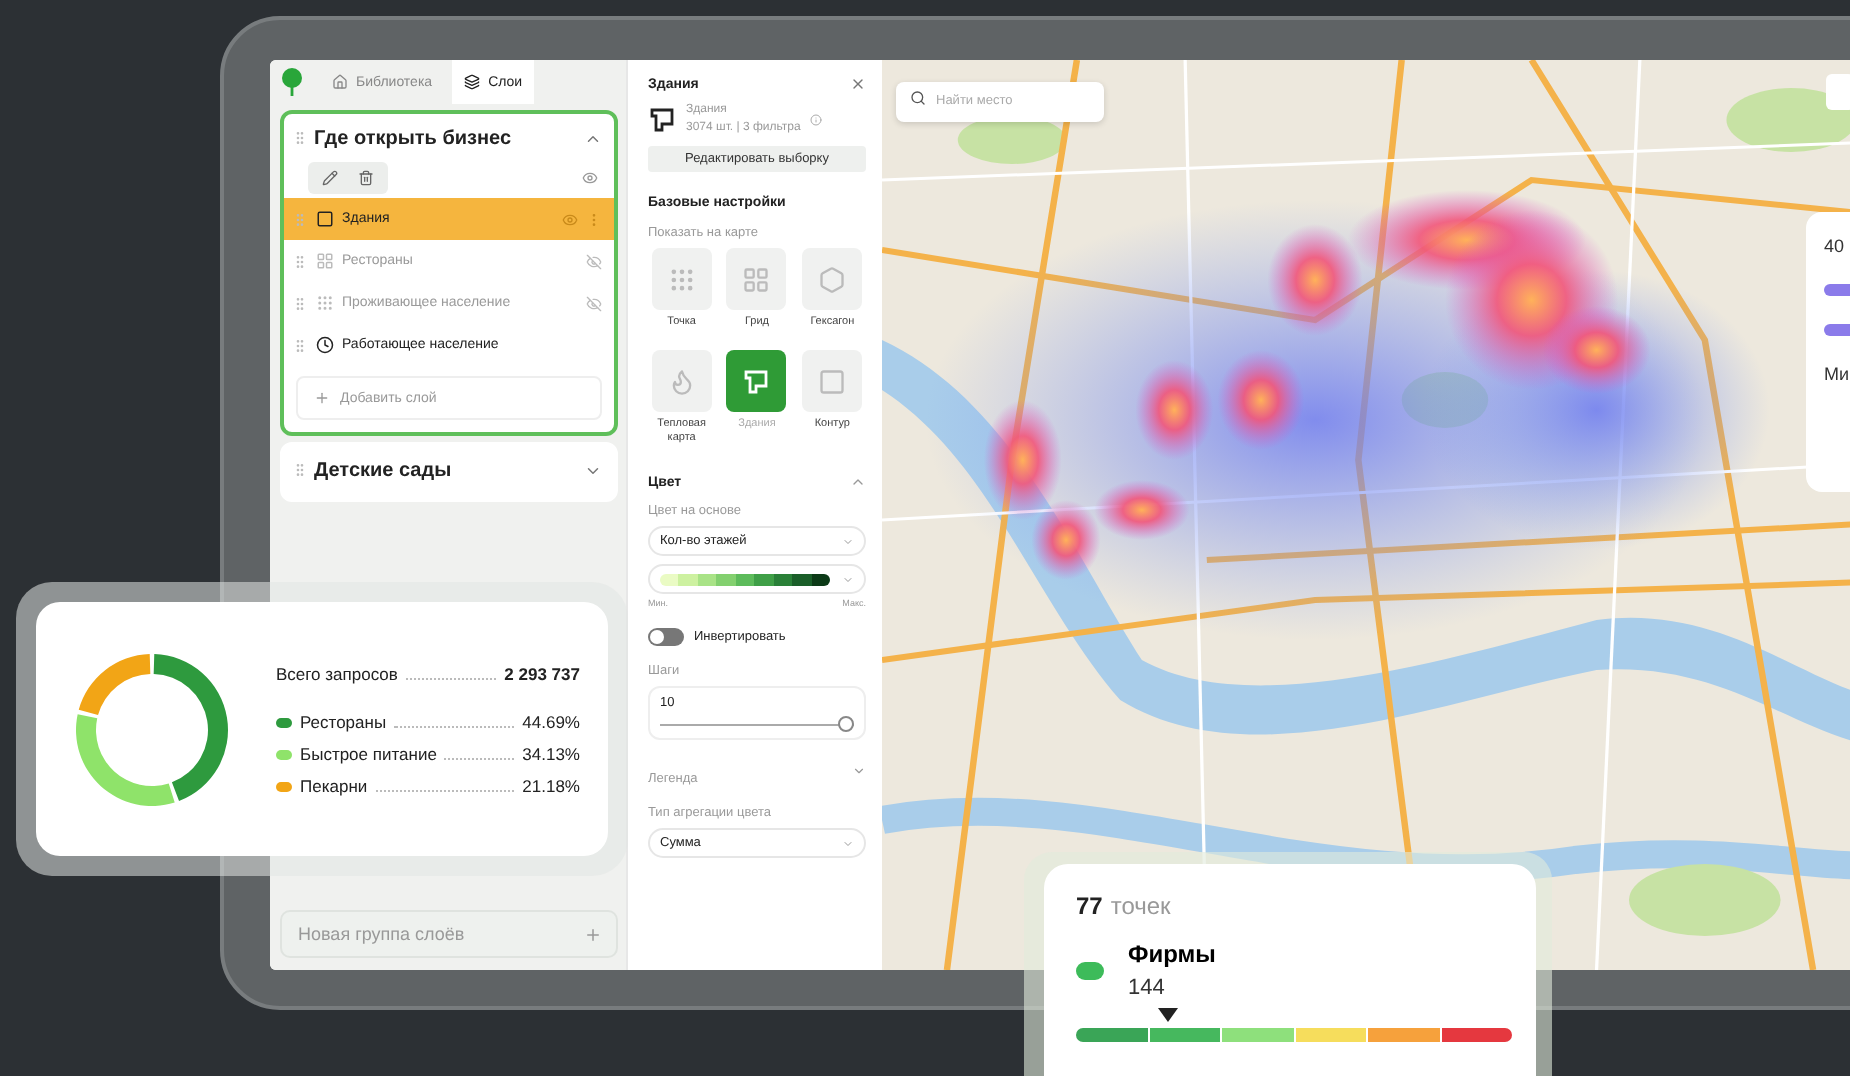 The width and height of the screenshot is (1850, 1076). Describe the element at coordinates (551, 721) in the screenshot. I see `legend-value: 44.69%` at that location.